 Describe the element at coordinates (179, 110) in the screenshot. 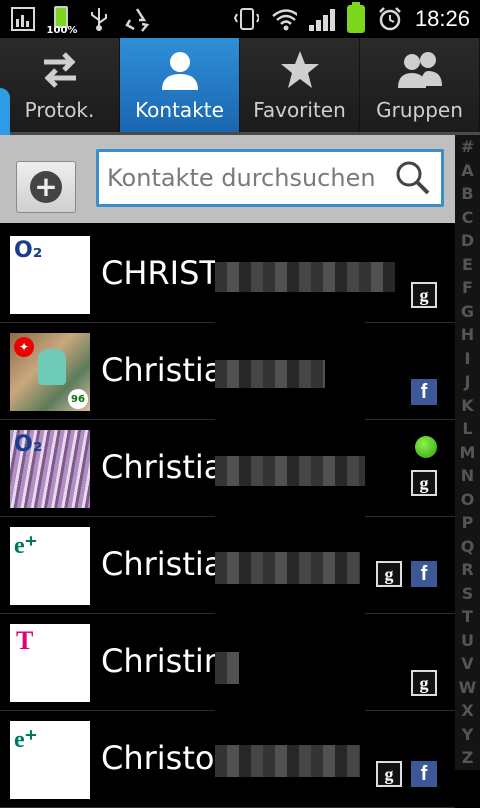

I see `tab-label: Kontakte` at that location.